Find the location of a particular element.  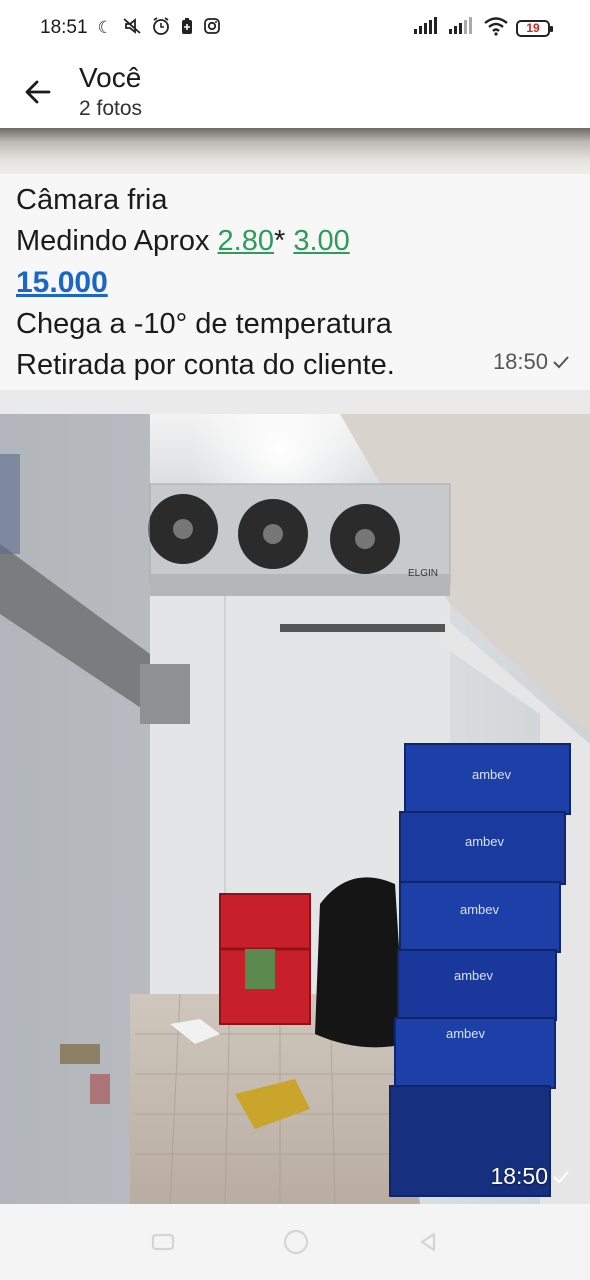

crate-stack: ambev ambev ambev ambev ambev is located at coordinates (480, 970).